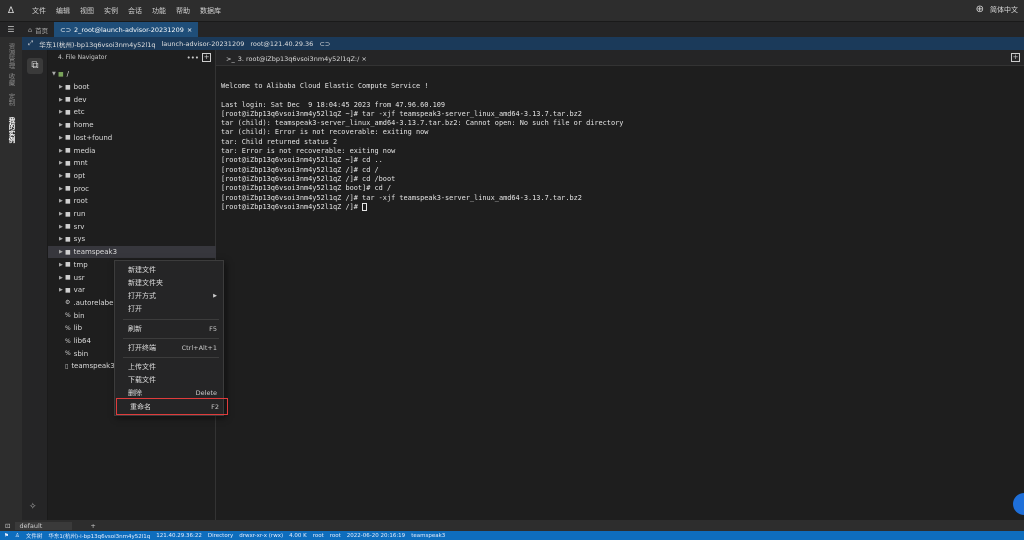 The height and width of the screenshot is (540, 1024). What do you see at coordinates (980, 9) in the screenshot?
I see `add-circle-icon: ⊕` at bounding box center [980, 9].